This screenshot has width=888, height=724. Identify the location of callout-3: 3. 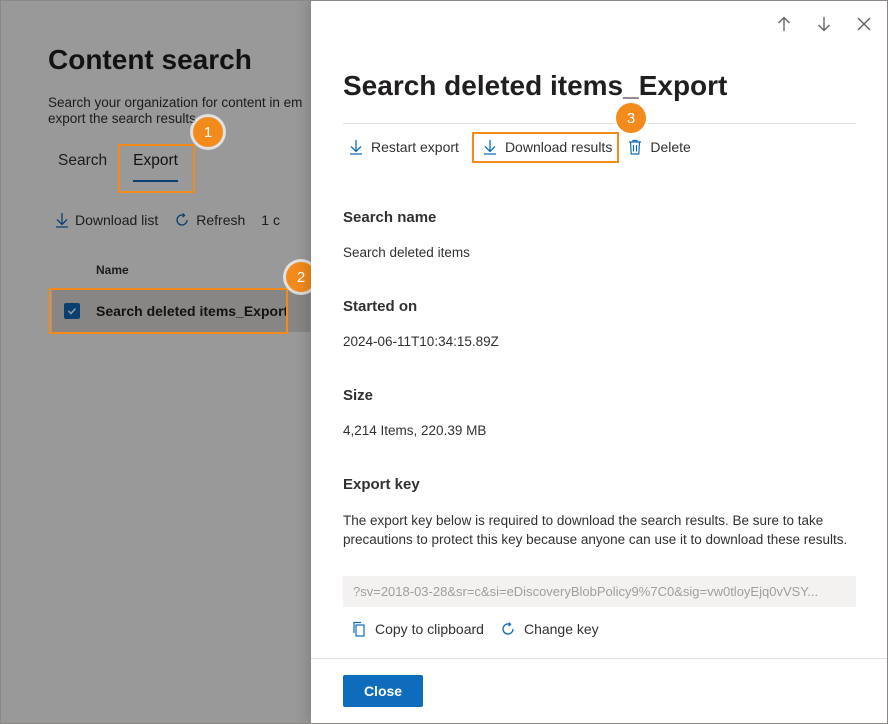
(631, 118).